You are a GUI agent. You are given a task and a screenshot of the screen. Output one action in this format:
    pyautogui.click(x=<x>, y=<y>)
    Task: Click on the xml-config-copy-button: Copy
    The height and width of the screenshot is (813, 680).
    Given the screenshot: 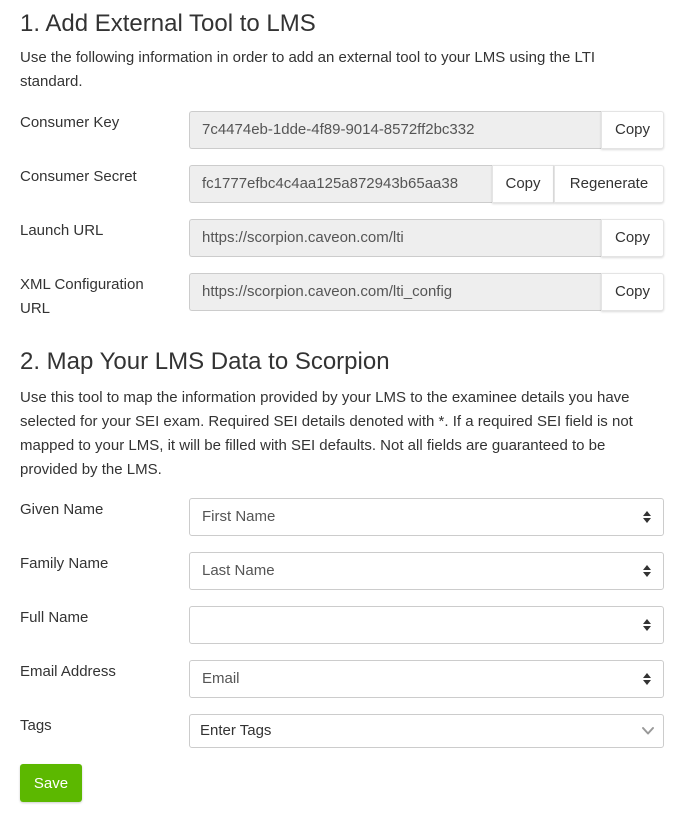 What is the action you would take?
    pyautogui.click(x=632, y=292)
    